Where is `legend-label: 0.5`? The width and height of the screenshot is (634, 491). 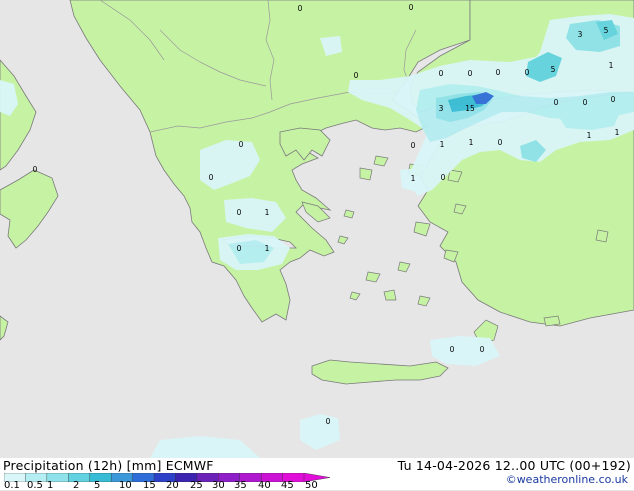
legend-label: 0.5 is located at coordinates (35, 485).